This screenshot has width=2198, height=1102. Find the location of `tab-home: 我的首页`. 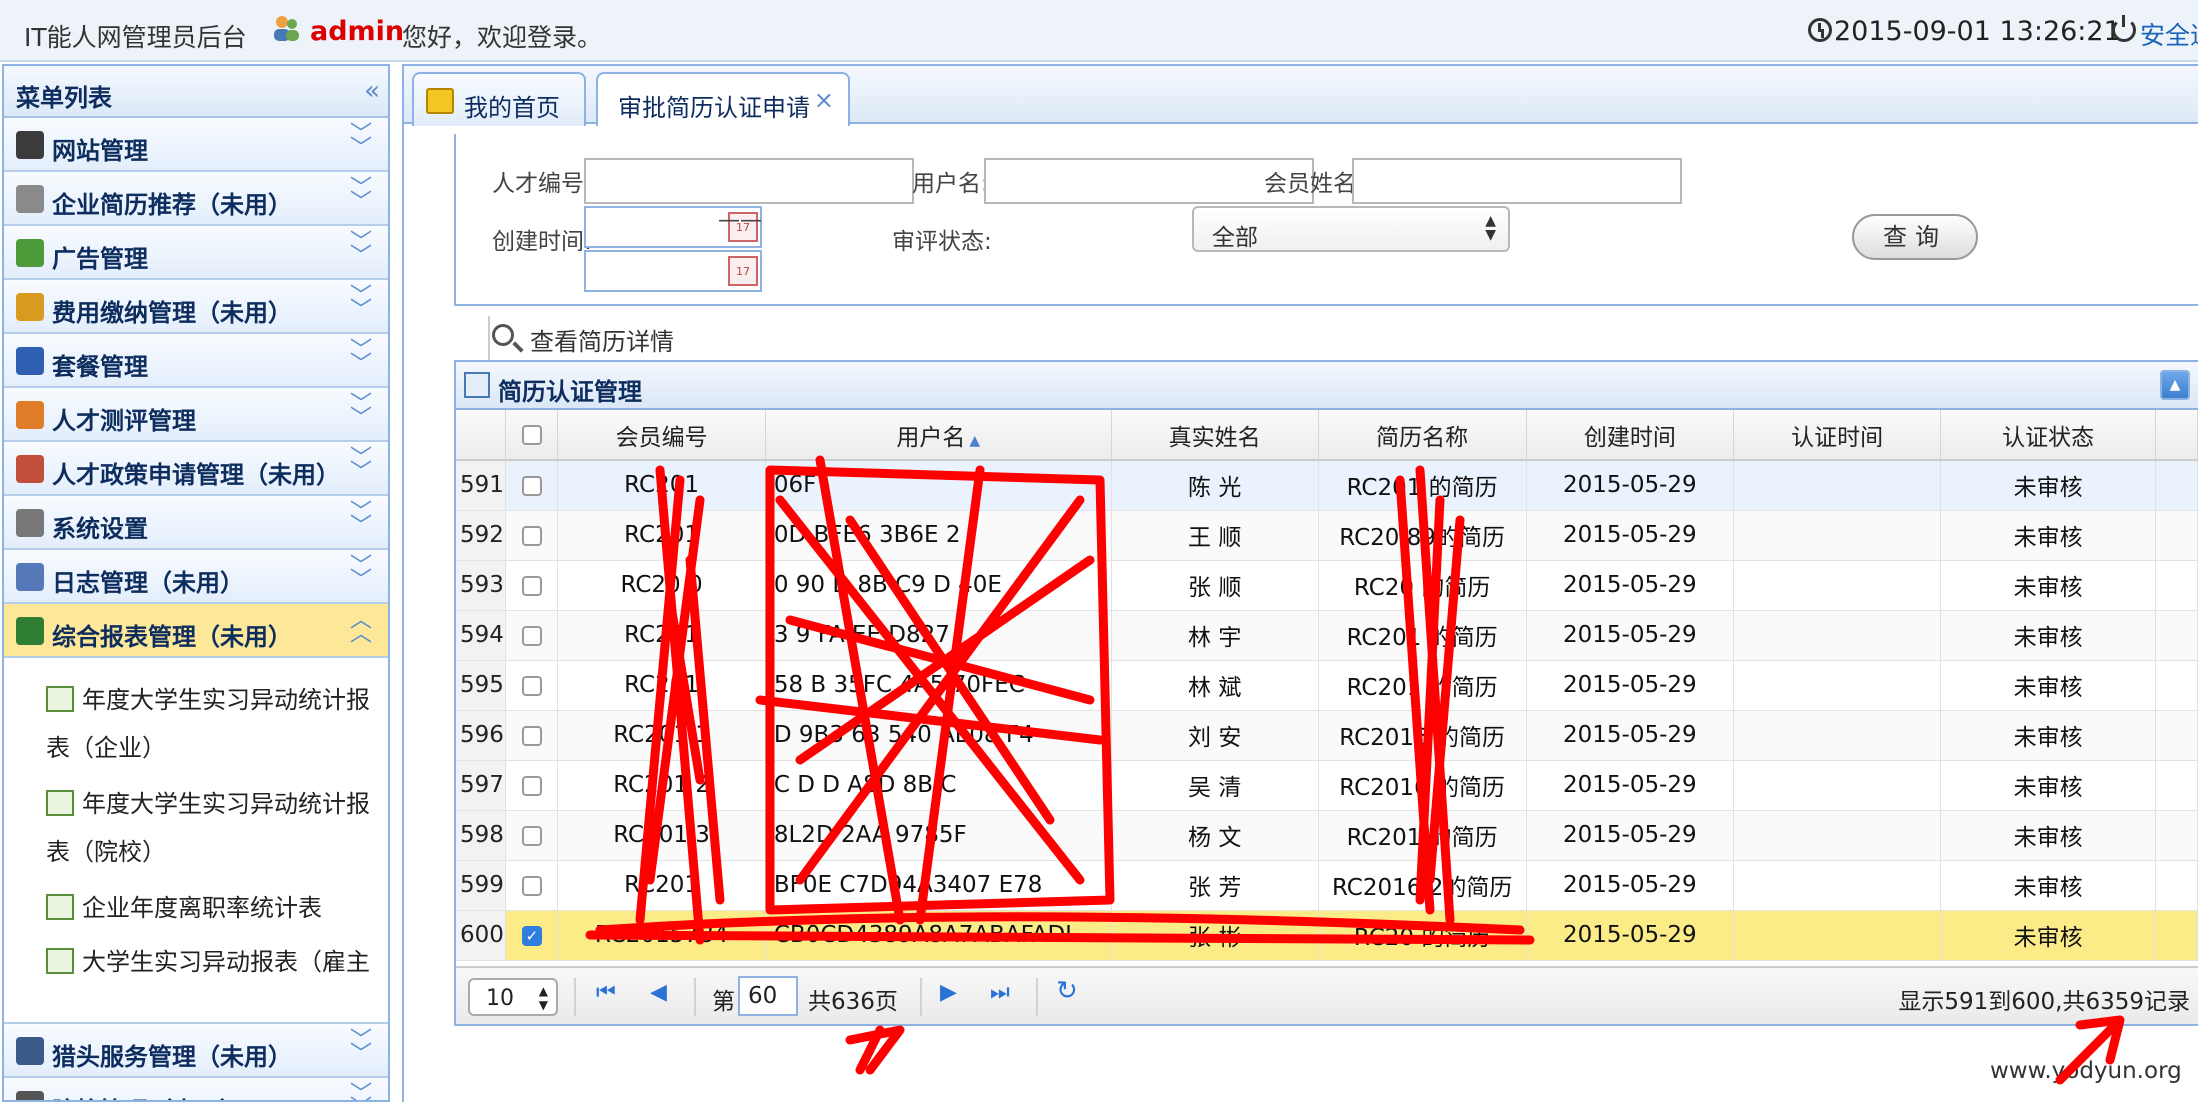

tab-home: 我的首页 is located at coordinates (499, 99).